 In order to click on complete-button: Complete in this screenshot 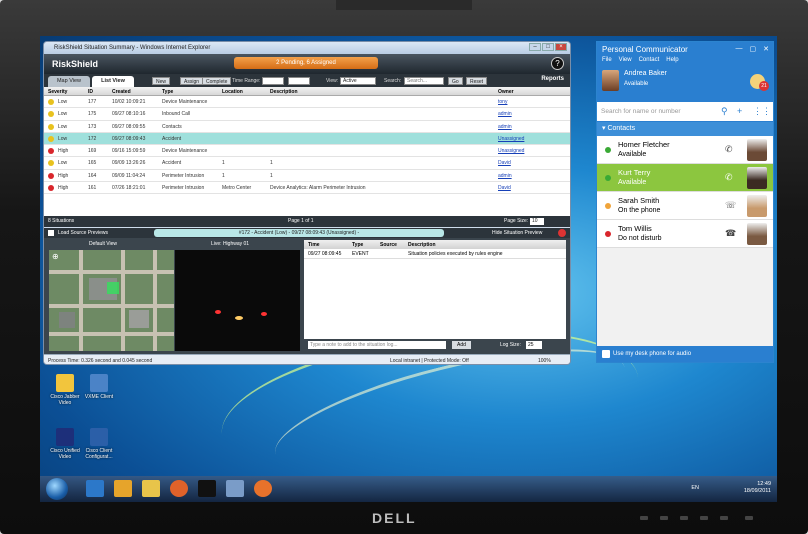, I will do `click(217, 81)`.